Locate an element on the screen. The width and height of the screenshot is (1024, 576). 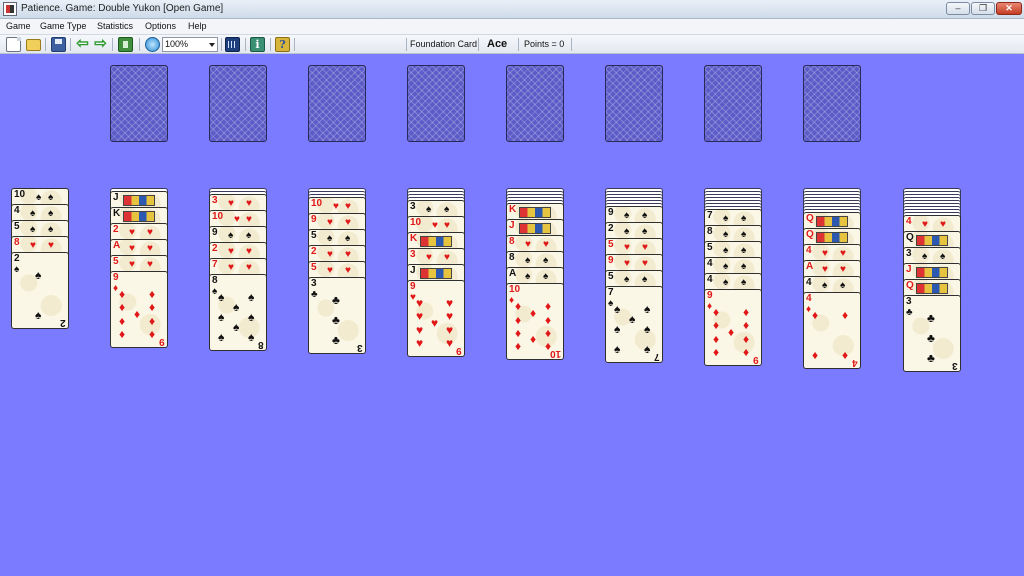
playing-card: 9 ♥ ♥ ♥ ♥ ♥ ♥ ♥ ♥ ♥ ♥ 9 is located at coordinates (436, 318).